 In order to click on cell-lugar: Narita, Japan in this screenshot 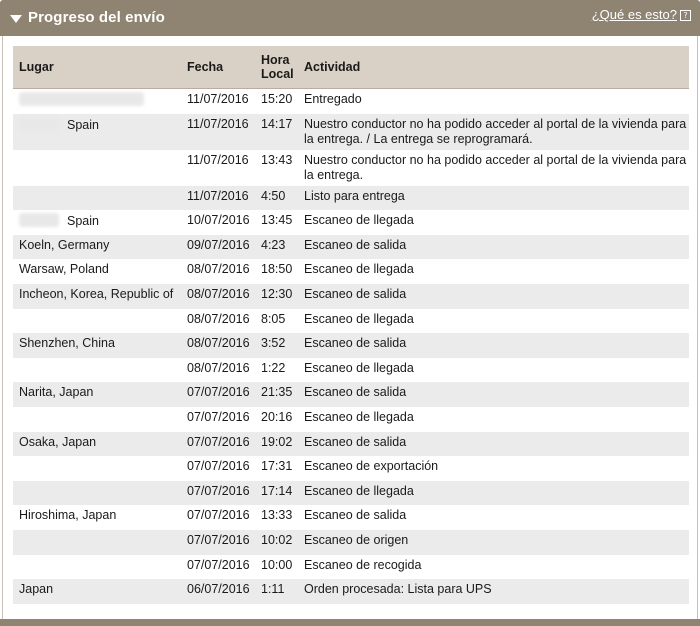, I will do `click(97, 394)`.